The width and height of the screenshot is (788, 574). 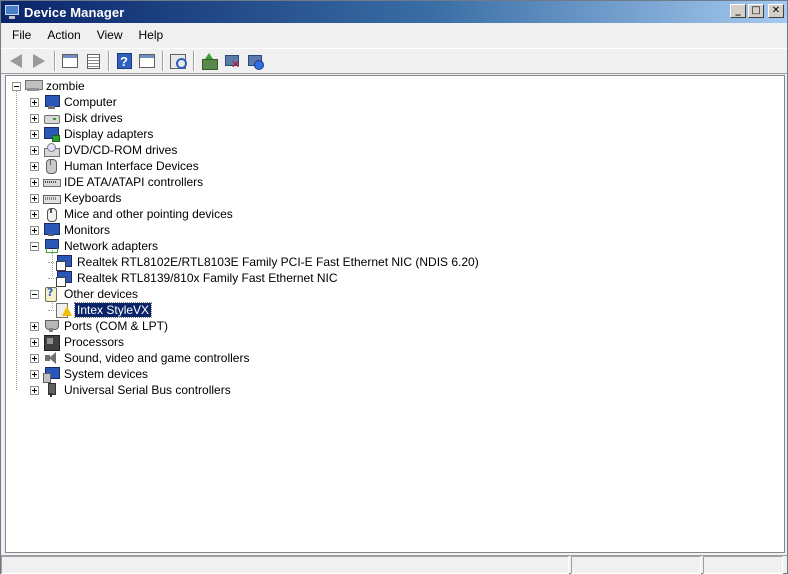 I want to click on uninstall-icon, so click(x=255, y=61).